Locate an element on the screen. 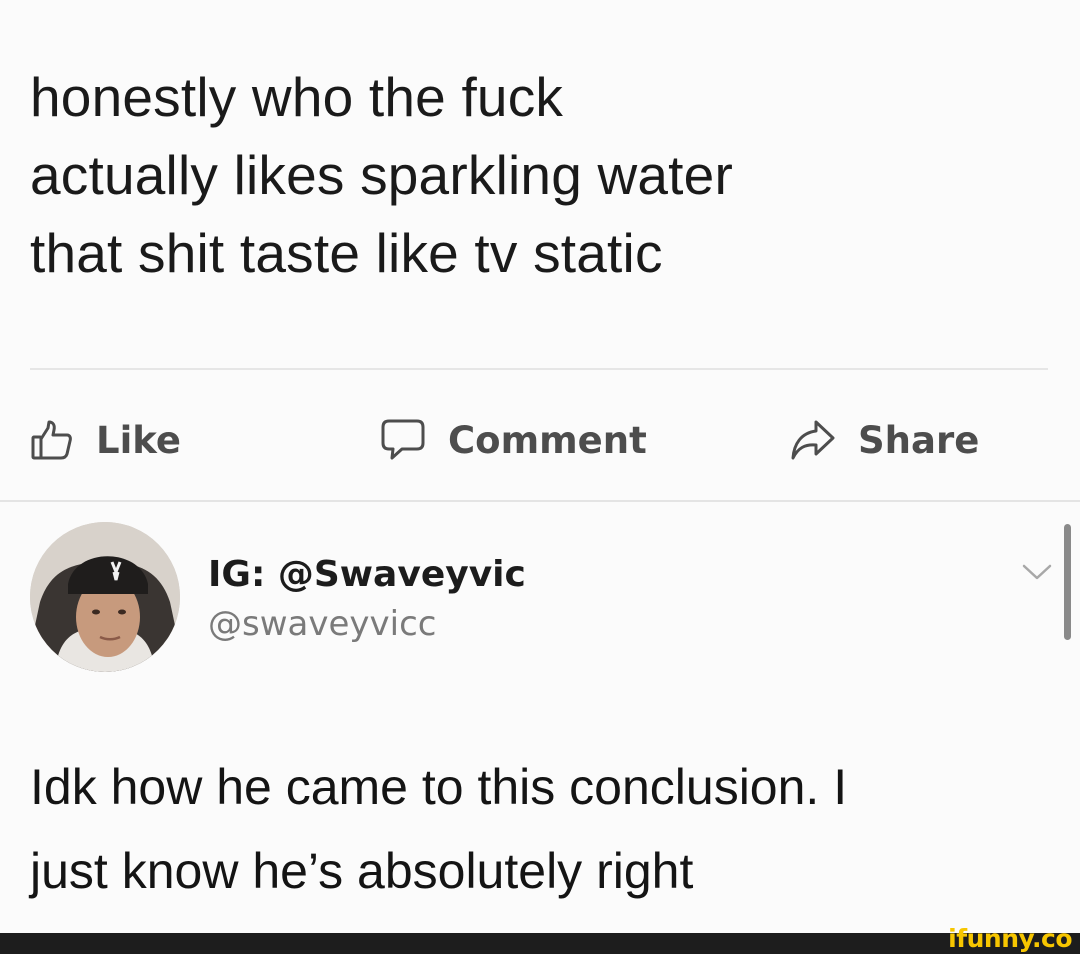 This screenshot has height=954, width=1080. post-line: that shit taste like tv static is located at coordinates (346, 253).